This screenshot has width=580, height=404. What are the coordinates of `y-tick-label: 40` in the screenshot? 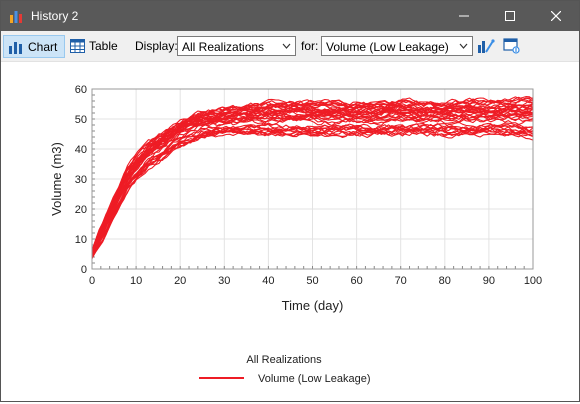 It's located at (81, 150).